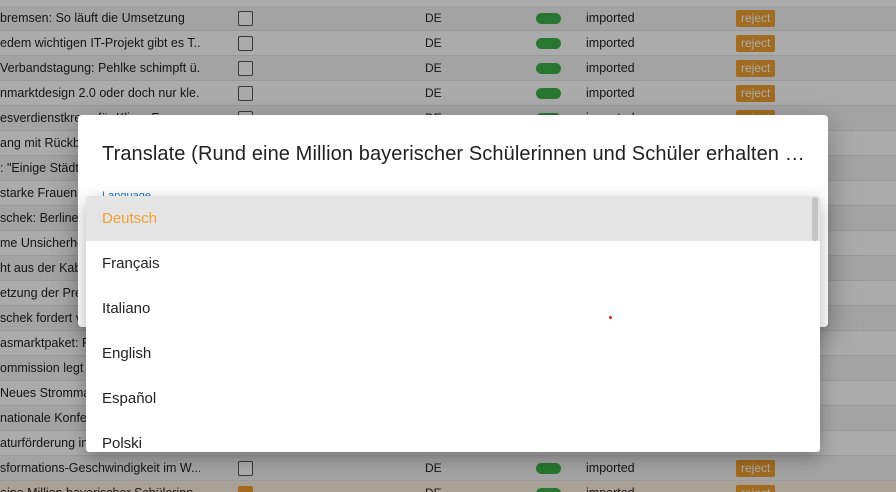 The image size is (896, 492). What do you see at coordinates (453, 398) in the screenshot?
I see `language-option: Español` at bounding box center [453, 398].